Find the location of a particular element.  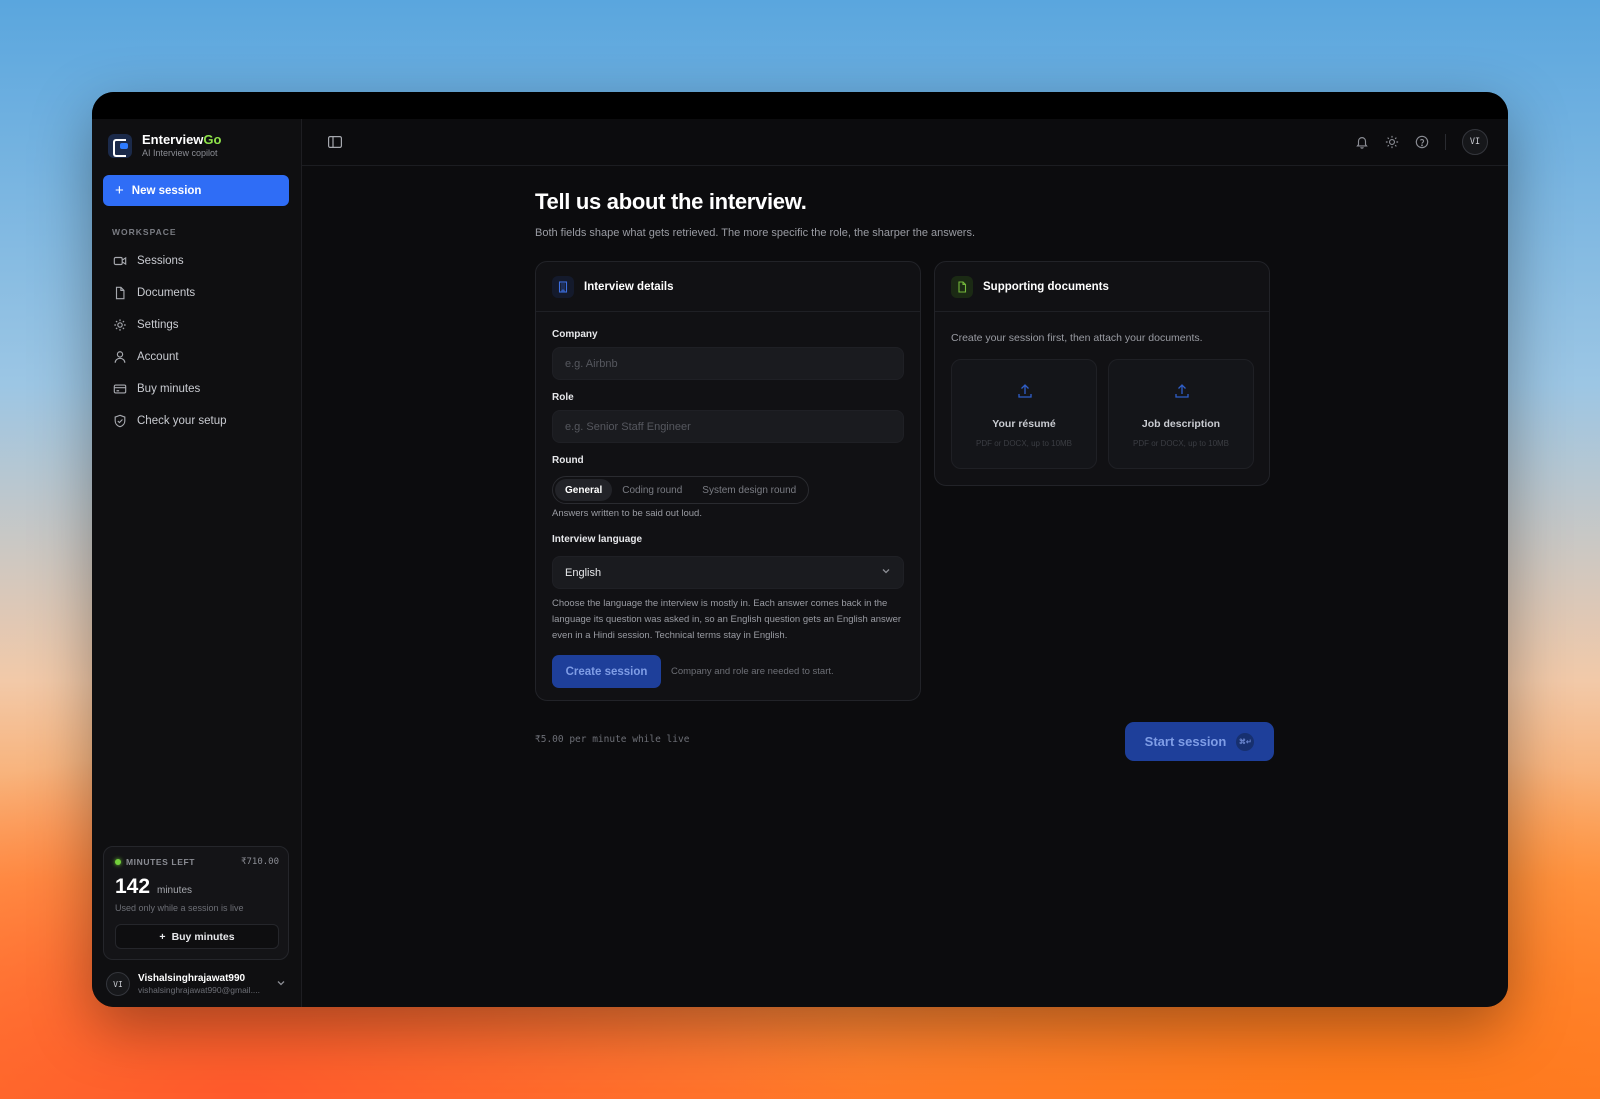

file-icon is located at coordinates (962, 286).